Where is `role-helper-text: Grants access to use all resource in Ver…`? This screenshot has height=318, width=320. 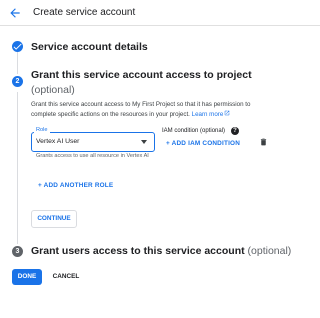
role-helper-text: Grants access to use all resource in Ver… is located at coordinates (92, 156).